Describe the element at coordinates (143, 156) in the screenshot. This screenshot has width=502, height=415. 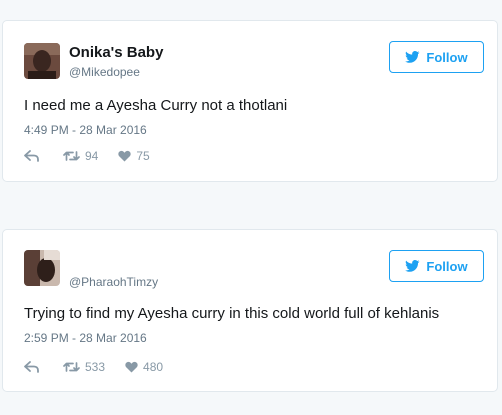
I see `like-count: 75` at that location.